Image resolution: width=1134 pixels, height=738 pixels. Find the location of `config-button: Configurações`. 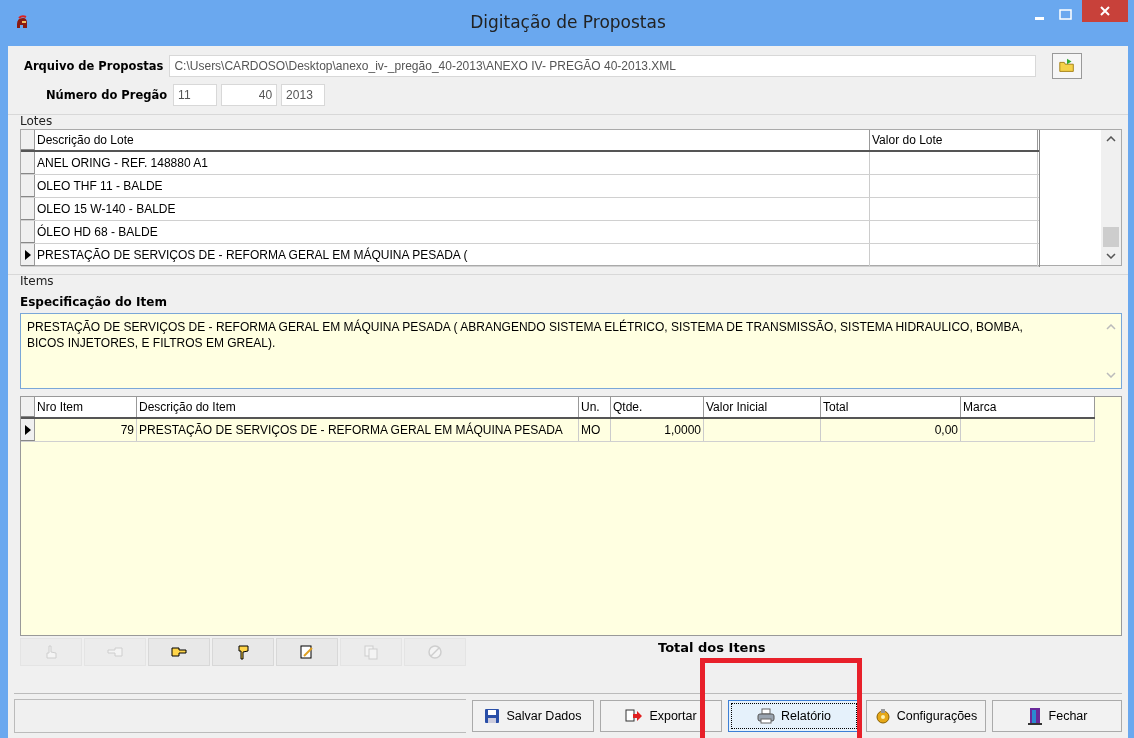

config-button: Configurações is located at coordinates (926, 716).